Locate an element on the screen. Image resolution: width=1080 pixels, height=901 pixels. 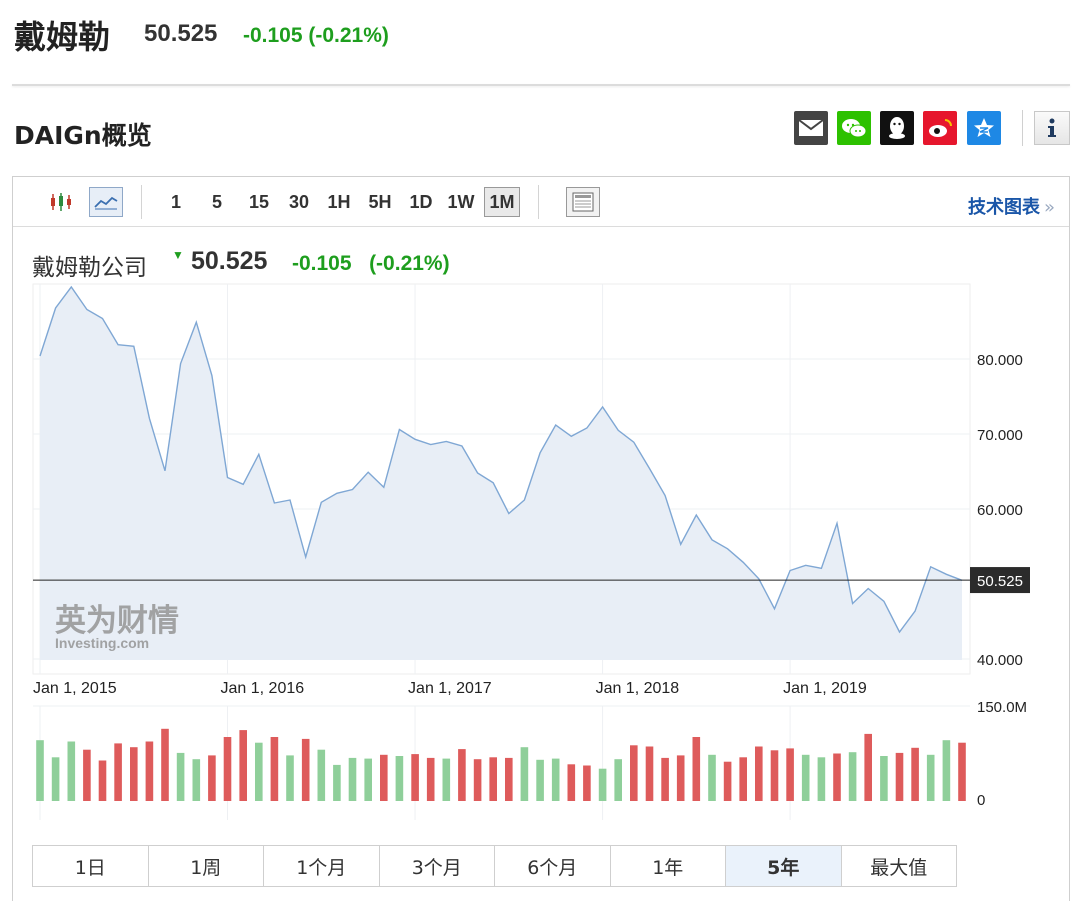
x-tick-label: Jan 1, 2015 is located at coordinates (75, 688).